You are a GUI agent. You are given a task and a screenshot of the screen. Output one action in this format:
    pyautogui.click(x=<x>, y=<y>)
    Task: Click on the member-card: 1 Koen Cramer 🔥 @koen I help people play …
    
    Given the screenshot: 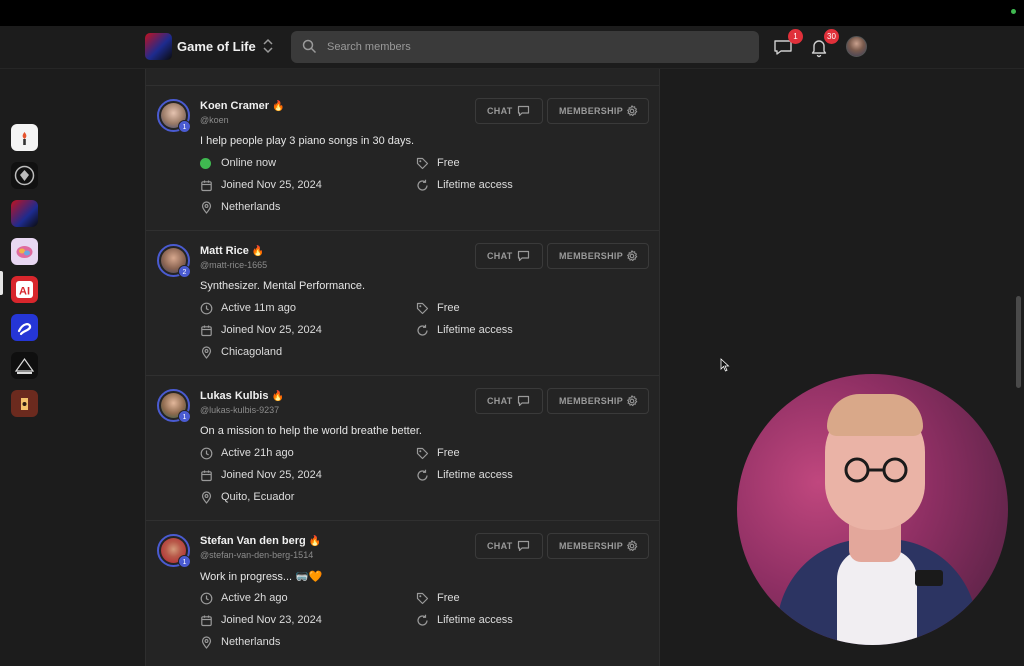 What is the action you would take?
    pyautogui.click(x=402, y=157)
    